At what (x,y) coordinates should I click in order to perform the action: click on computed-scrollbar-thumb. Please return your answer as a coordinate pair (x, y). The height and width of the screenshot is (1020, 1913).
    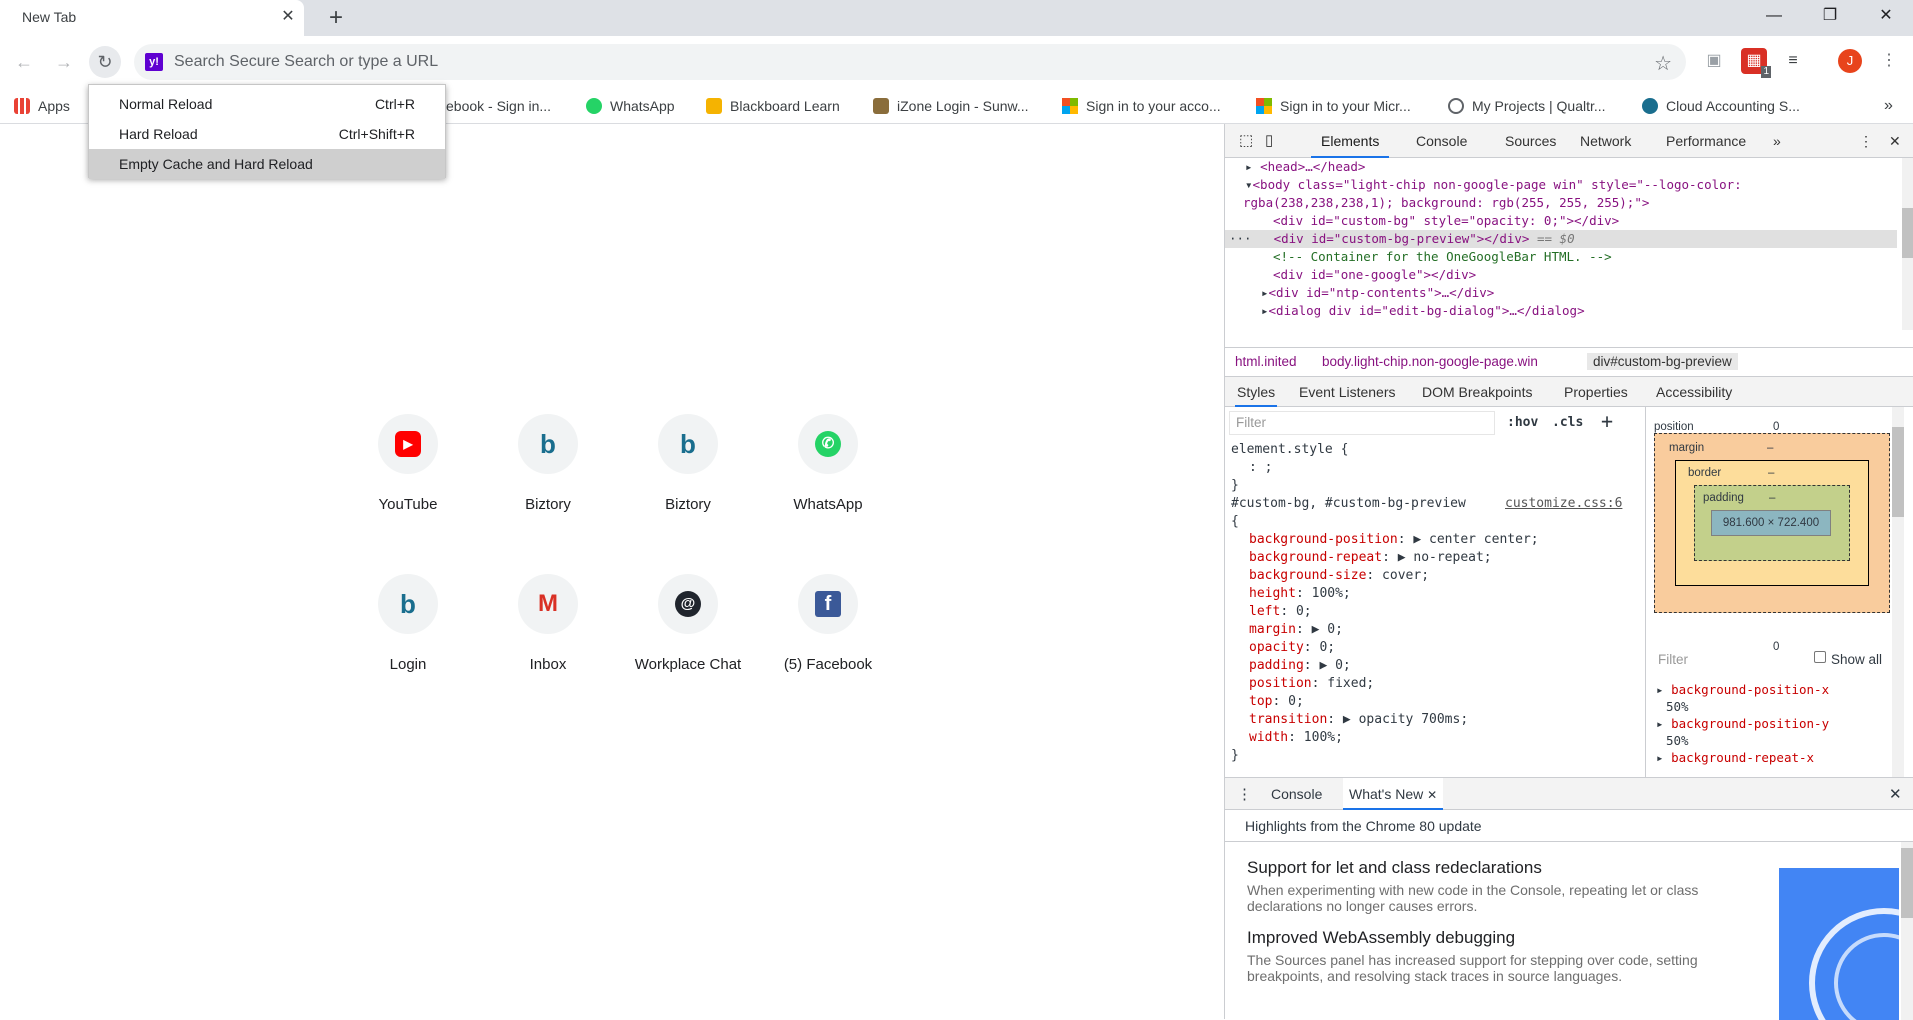
    Looking at the image, I should click on (1898, 472).